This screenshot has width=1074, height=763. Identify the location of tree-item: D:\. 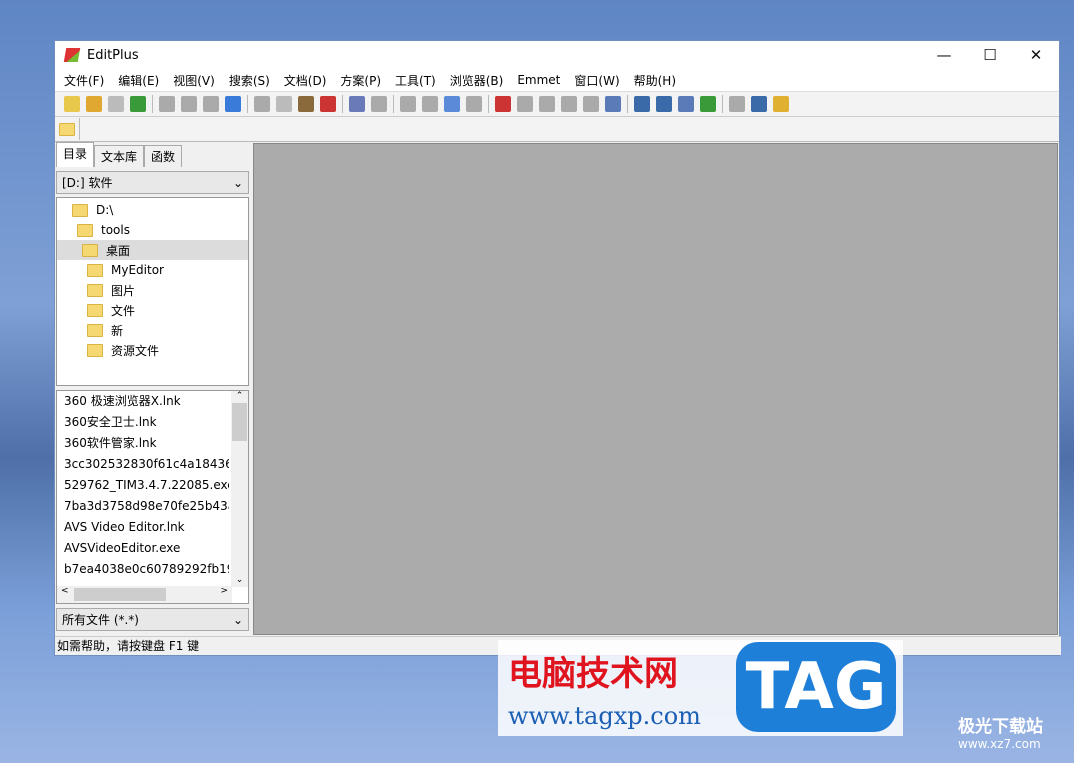
(152, 210).